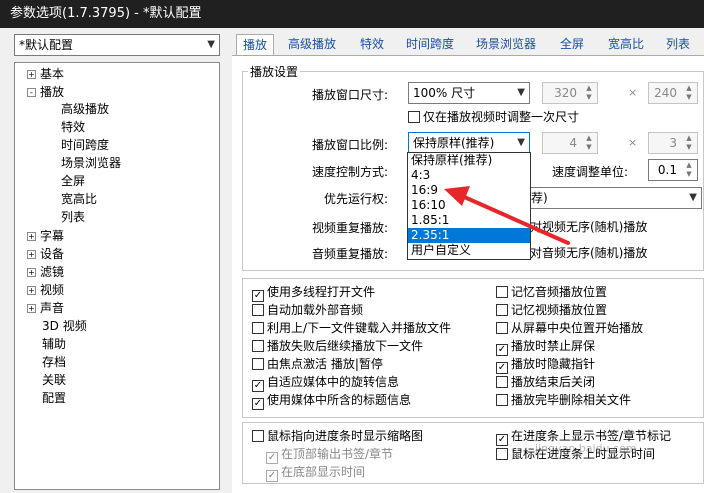 The height and width of the screenshot is (493, 704). I want to click on tab-fullscreen: 全屏, so click(572, 45).